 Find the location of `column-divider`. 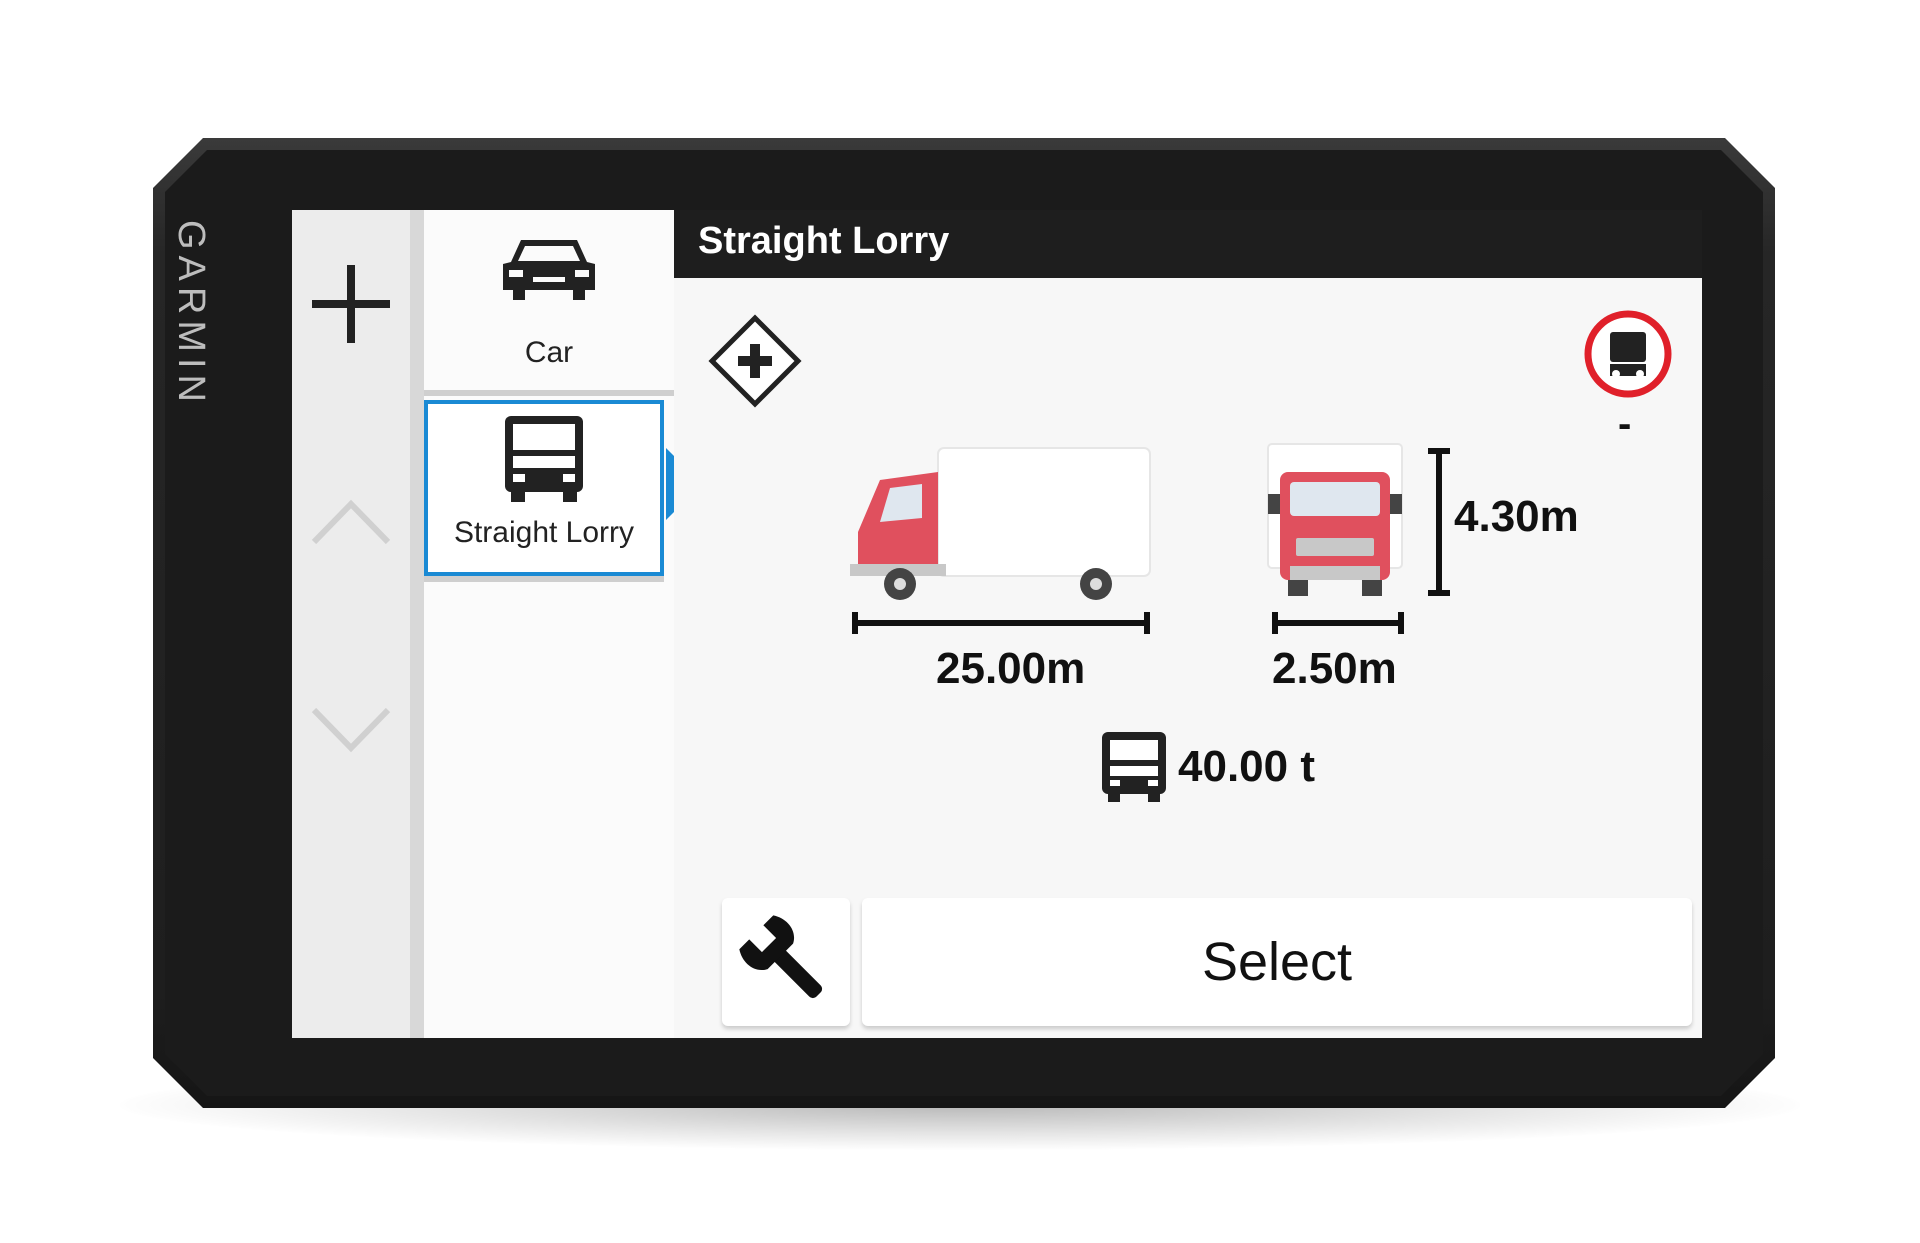

column-divider is located at coordinates (417, 624).